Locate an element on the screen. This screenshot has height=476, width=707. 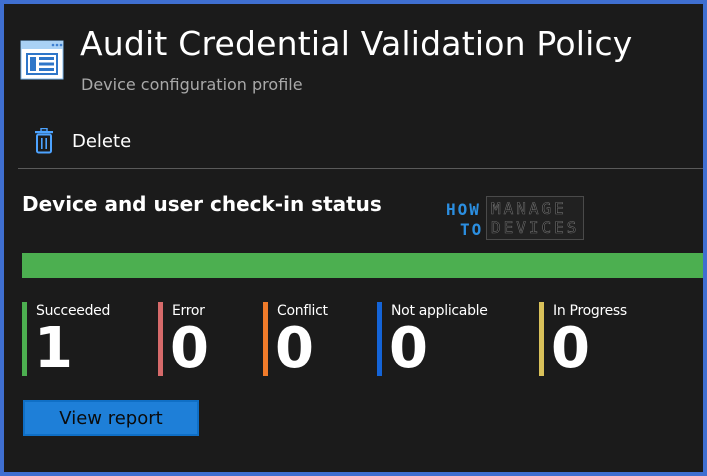
howtomanagedevices-watermark: HOW TO MANAGE DEVICES is located at coordinates (516, 218).